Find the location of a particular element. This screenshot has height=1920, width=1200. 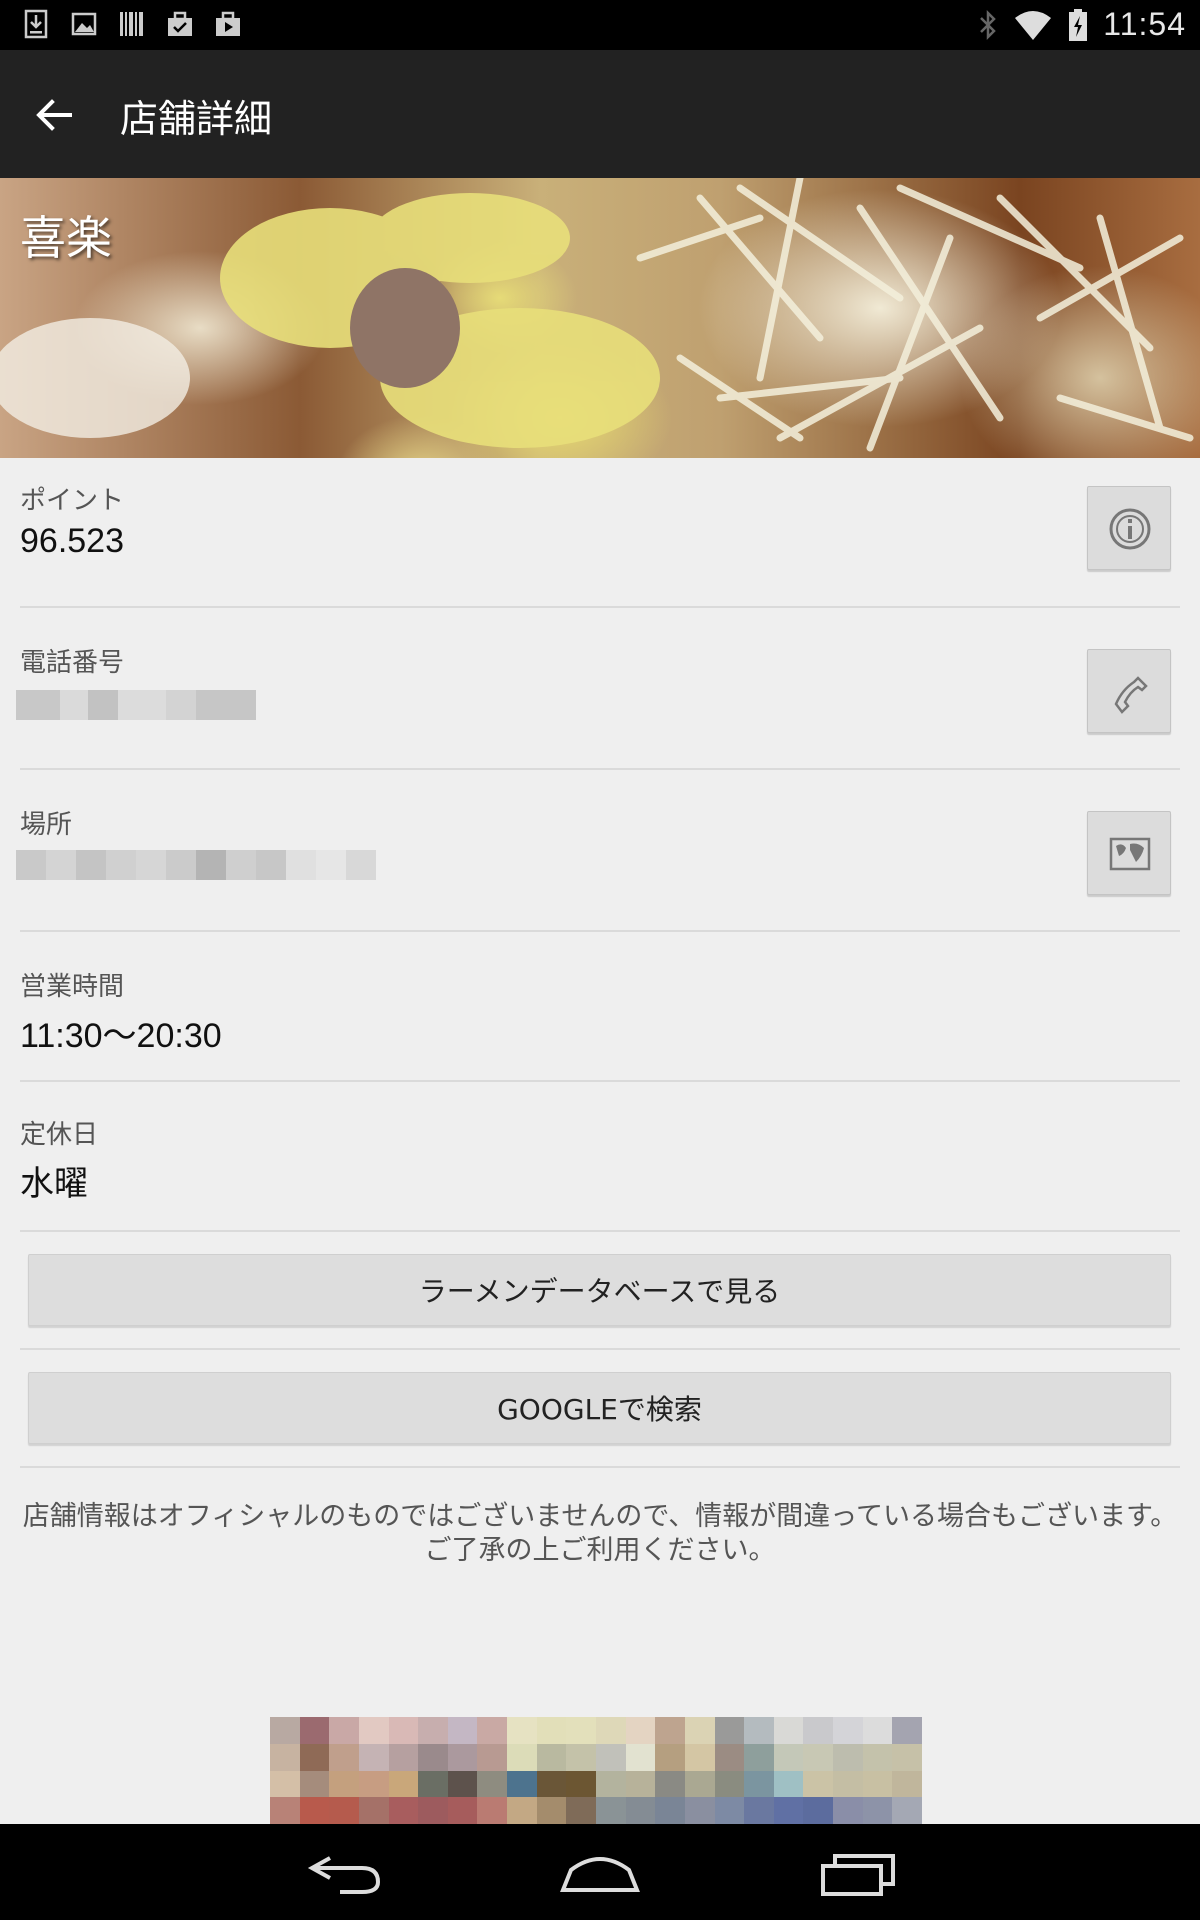

store-name: 喜楽 is located at coordinates (66, 238).